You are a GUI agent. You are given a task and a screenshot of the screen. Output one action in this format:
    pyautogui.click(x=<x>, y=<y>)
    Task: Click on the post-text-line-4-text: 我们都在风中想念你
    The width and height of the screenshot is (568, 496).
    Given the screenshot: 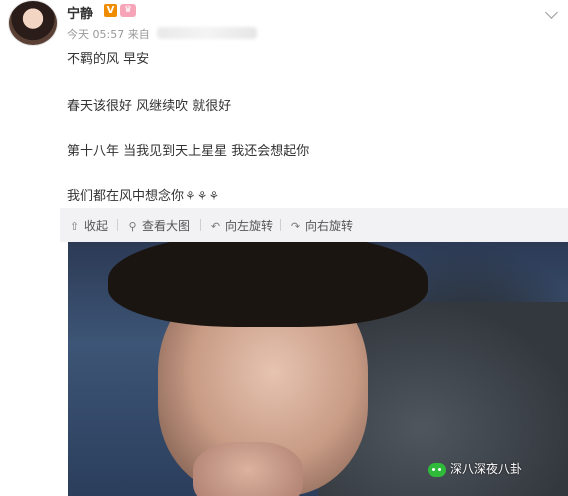 What is the action you would take?
    pyautogui.click(x=126, y=196)
    